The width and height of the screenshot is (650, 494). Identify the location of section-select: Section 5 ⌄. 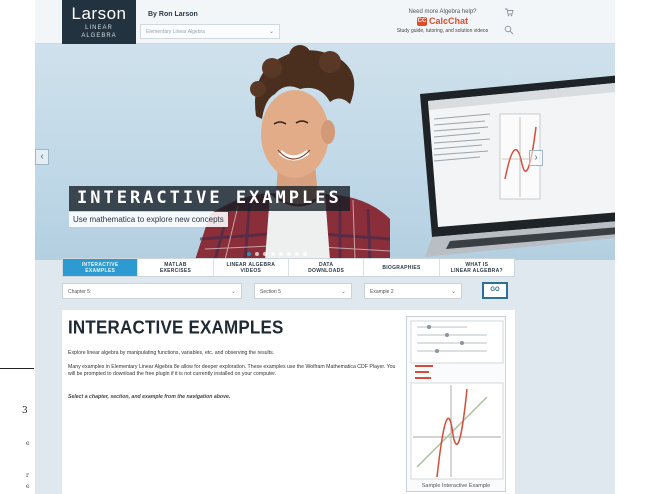
(303, 291).